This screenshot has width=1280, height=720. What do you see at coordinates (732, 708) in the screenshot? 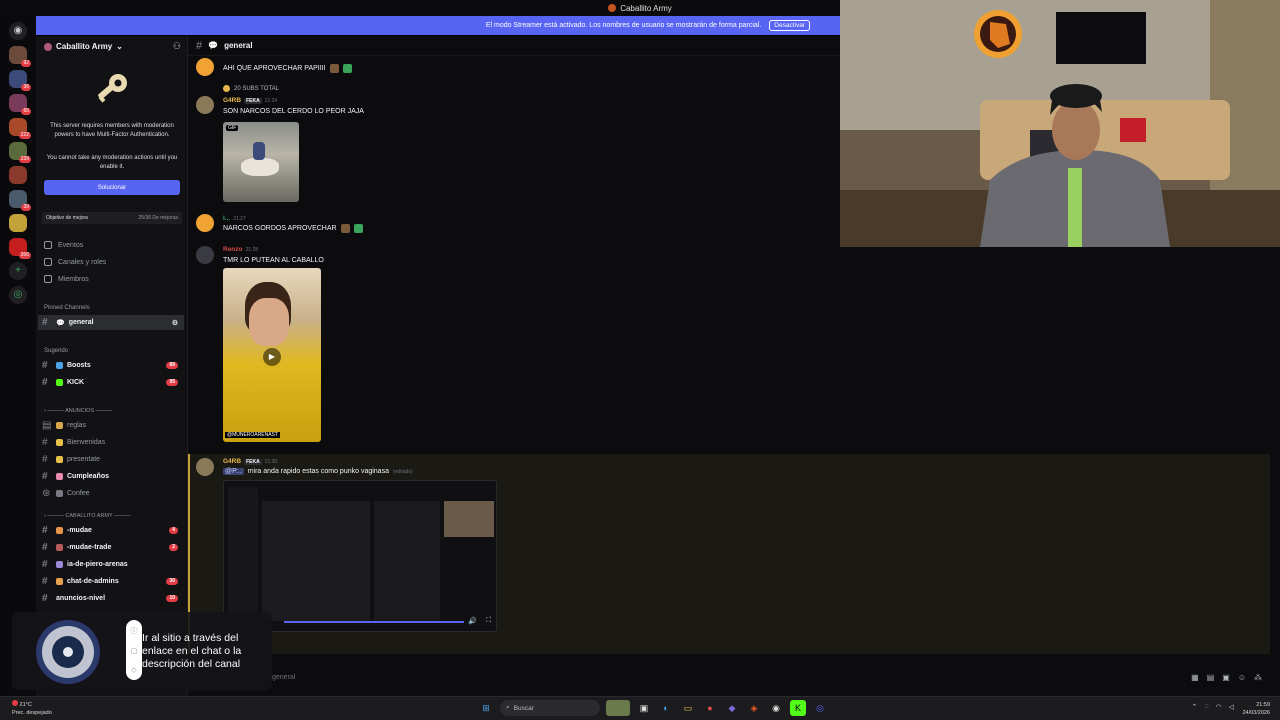
I see `teams-icon: ◆` at bounding box center [732, 708].